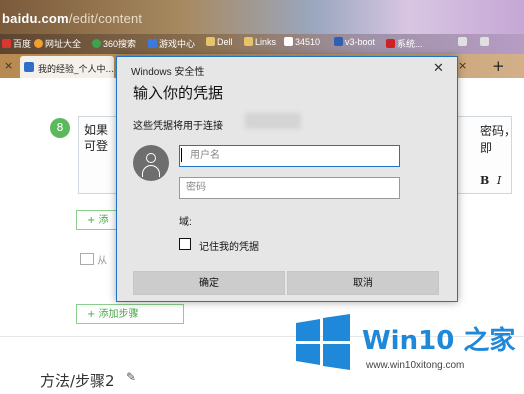 The height and width of the screenshot is (394, 524). Describe the element at coordinates (114, 43) in the screenshot. I see `bookmark-360-search: 360搜索` at that location.